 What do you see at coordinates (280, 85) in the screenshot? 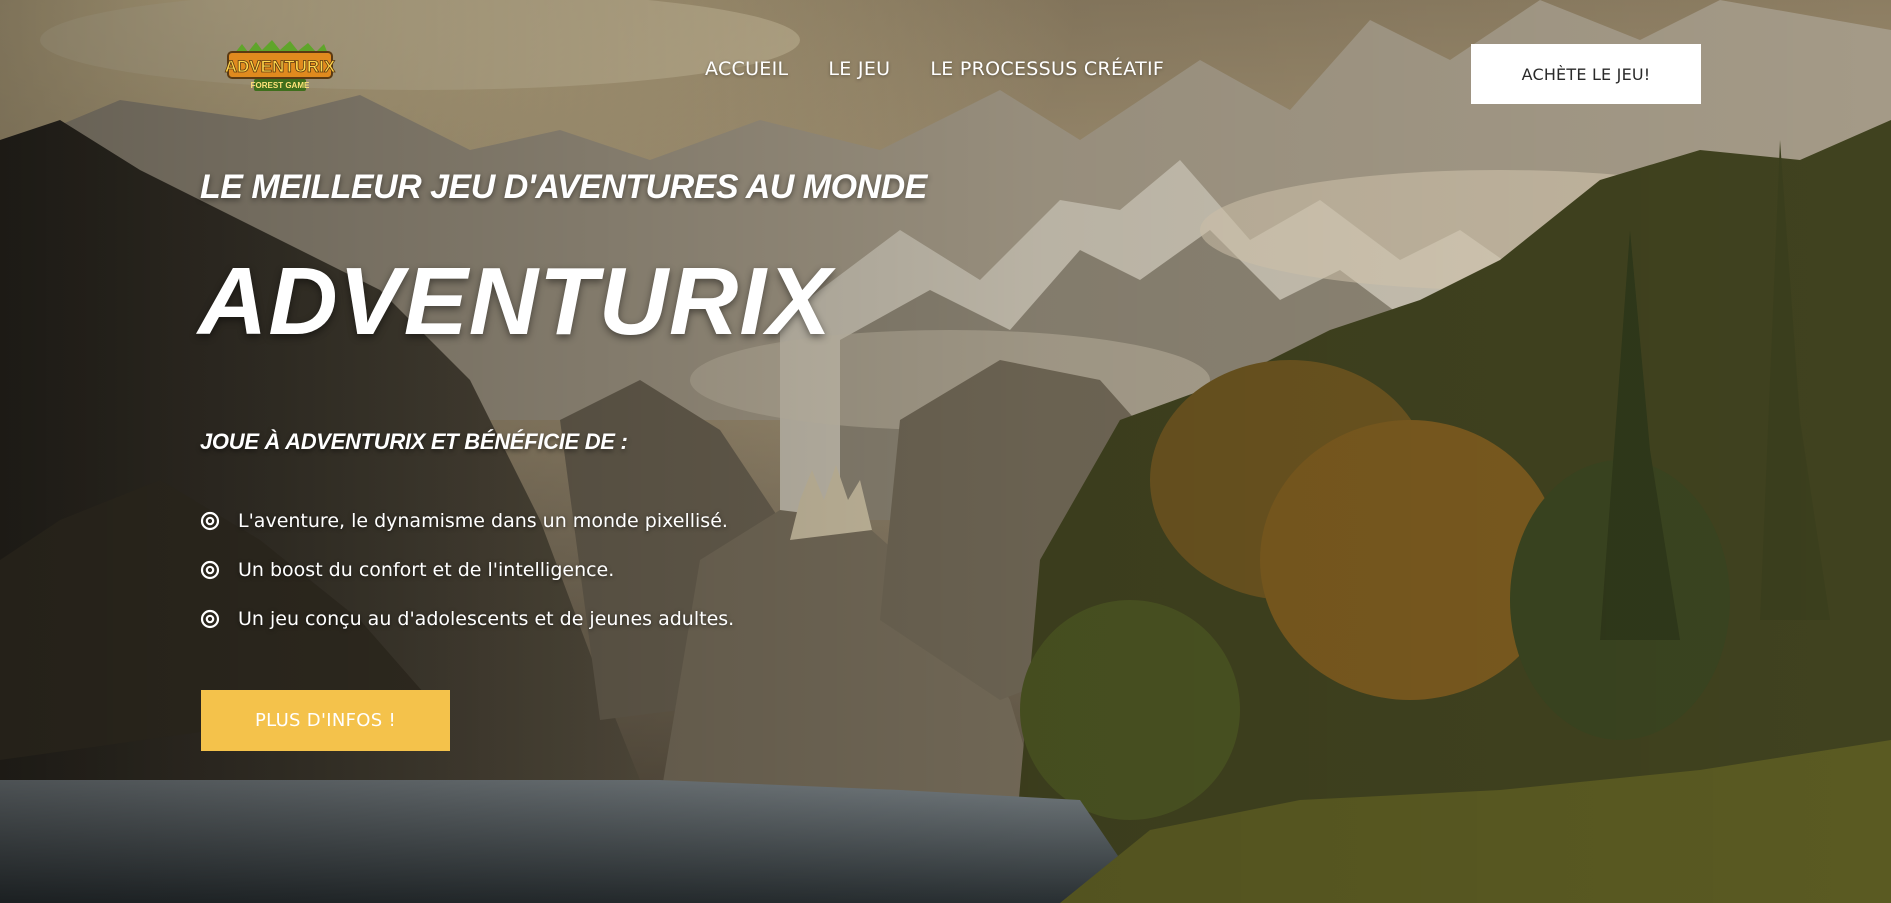
I see `svg-text: FOREST GAME` at bounding box center [280, 85].